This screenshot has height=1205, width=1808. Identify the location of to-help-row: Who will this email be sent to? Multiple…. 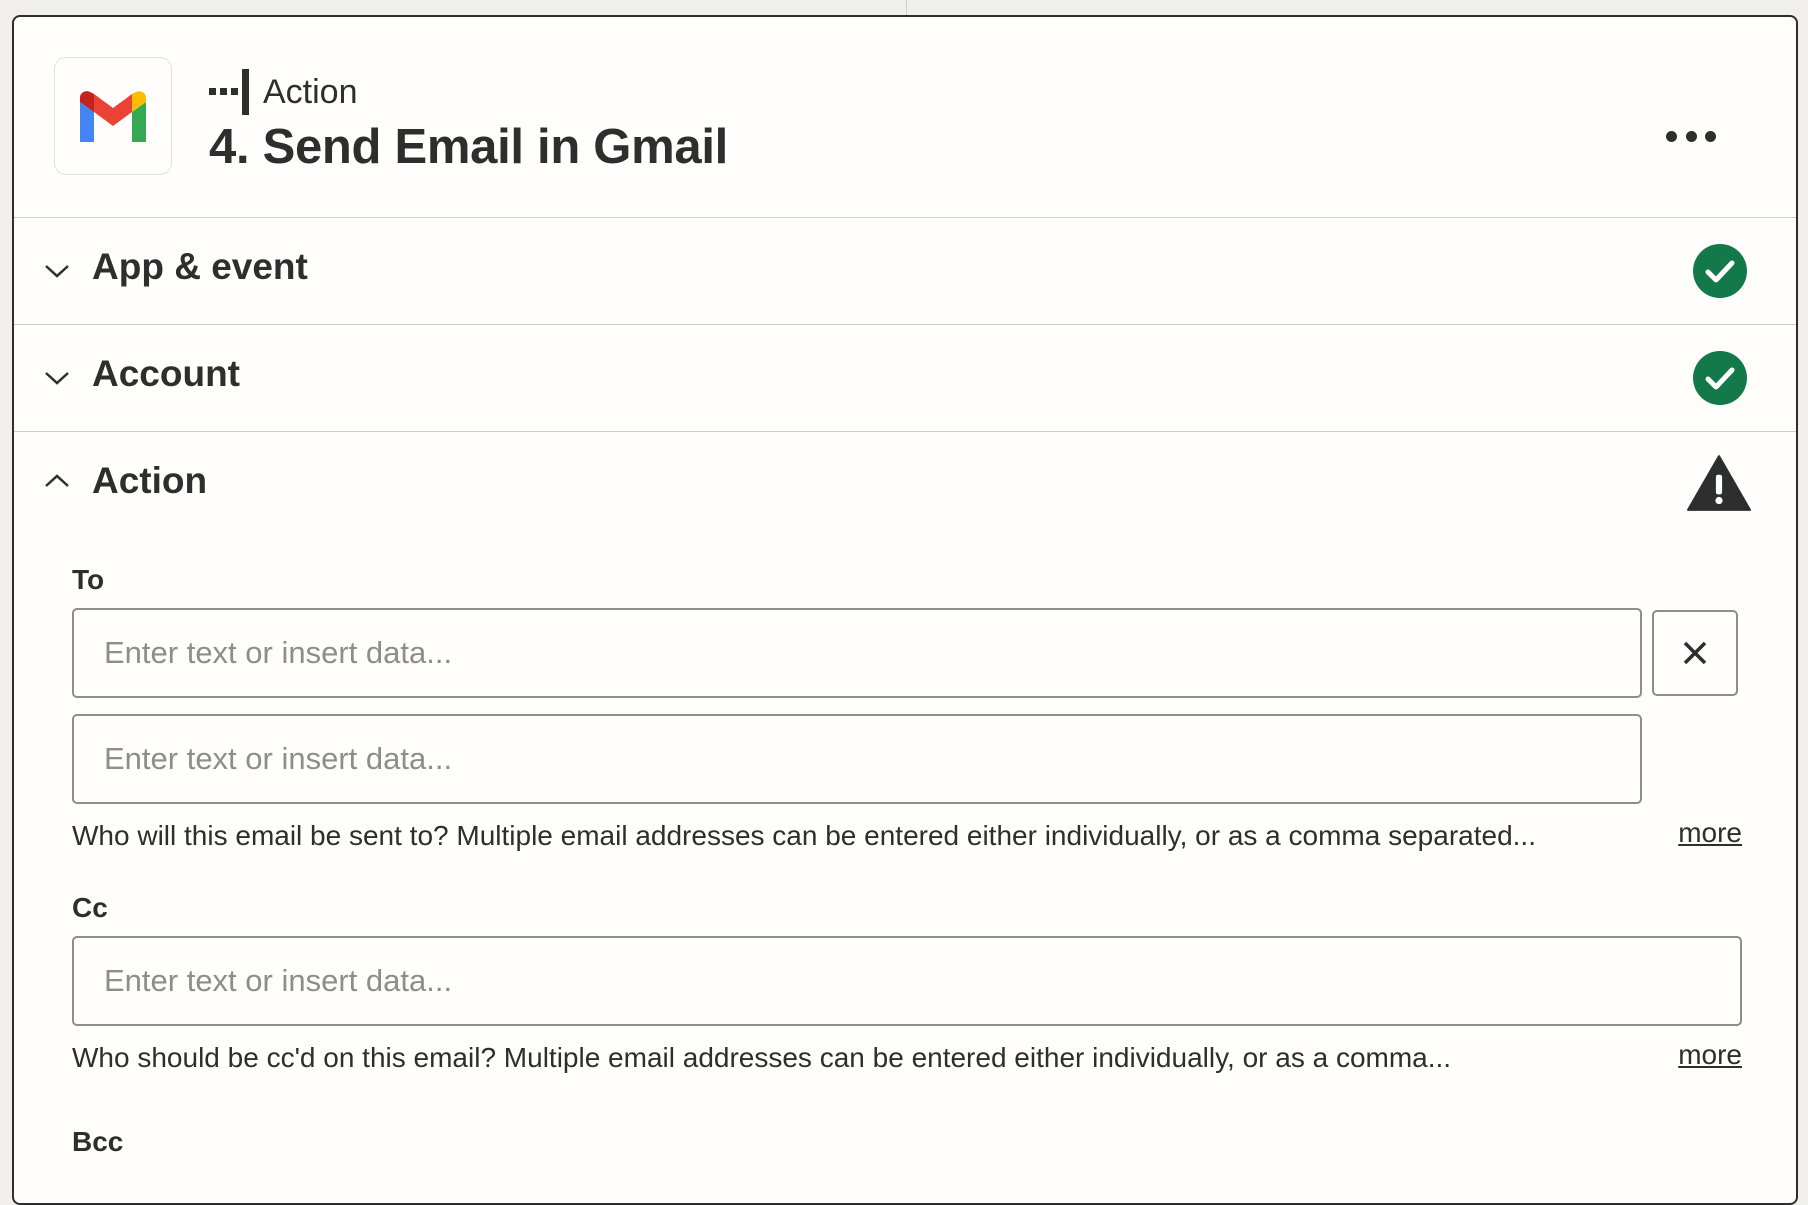
(907, 838).